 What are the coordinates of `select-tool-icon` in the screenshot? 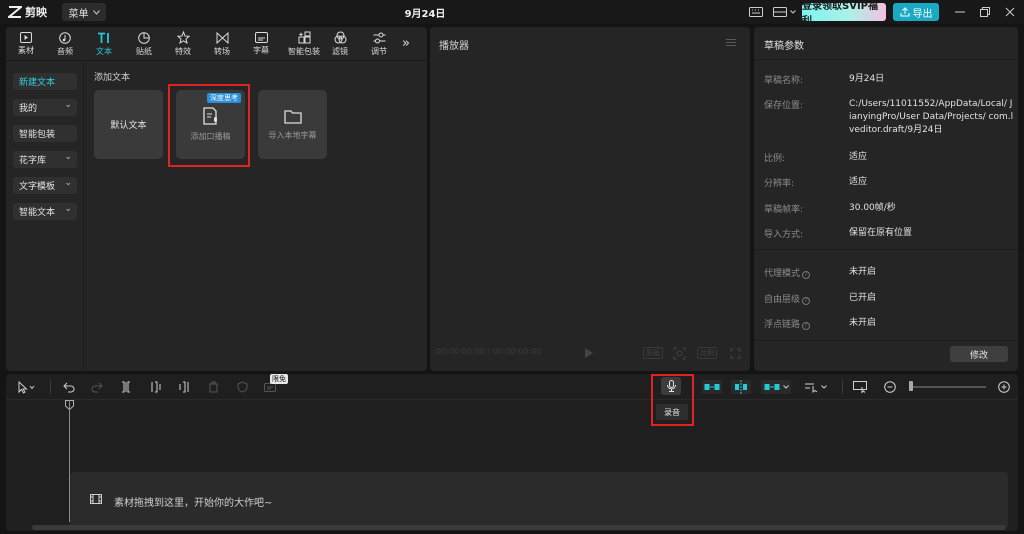 It's located at (27, 387).